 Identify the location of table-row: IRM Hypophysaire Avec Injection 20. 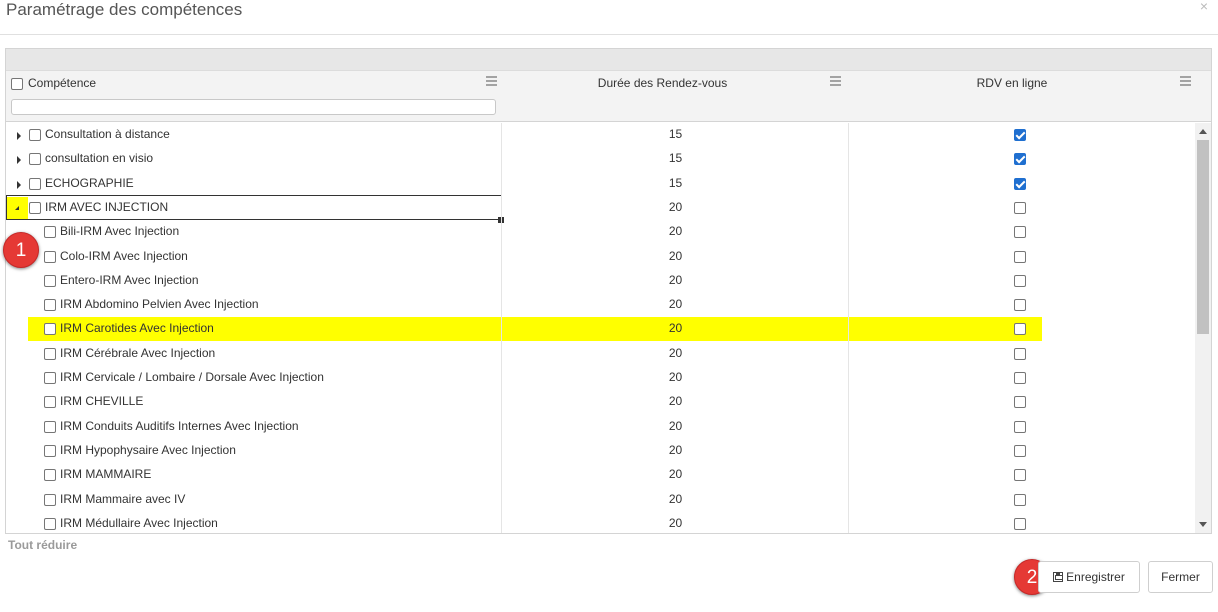
(600, 451).